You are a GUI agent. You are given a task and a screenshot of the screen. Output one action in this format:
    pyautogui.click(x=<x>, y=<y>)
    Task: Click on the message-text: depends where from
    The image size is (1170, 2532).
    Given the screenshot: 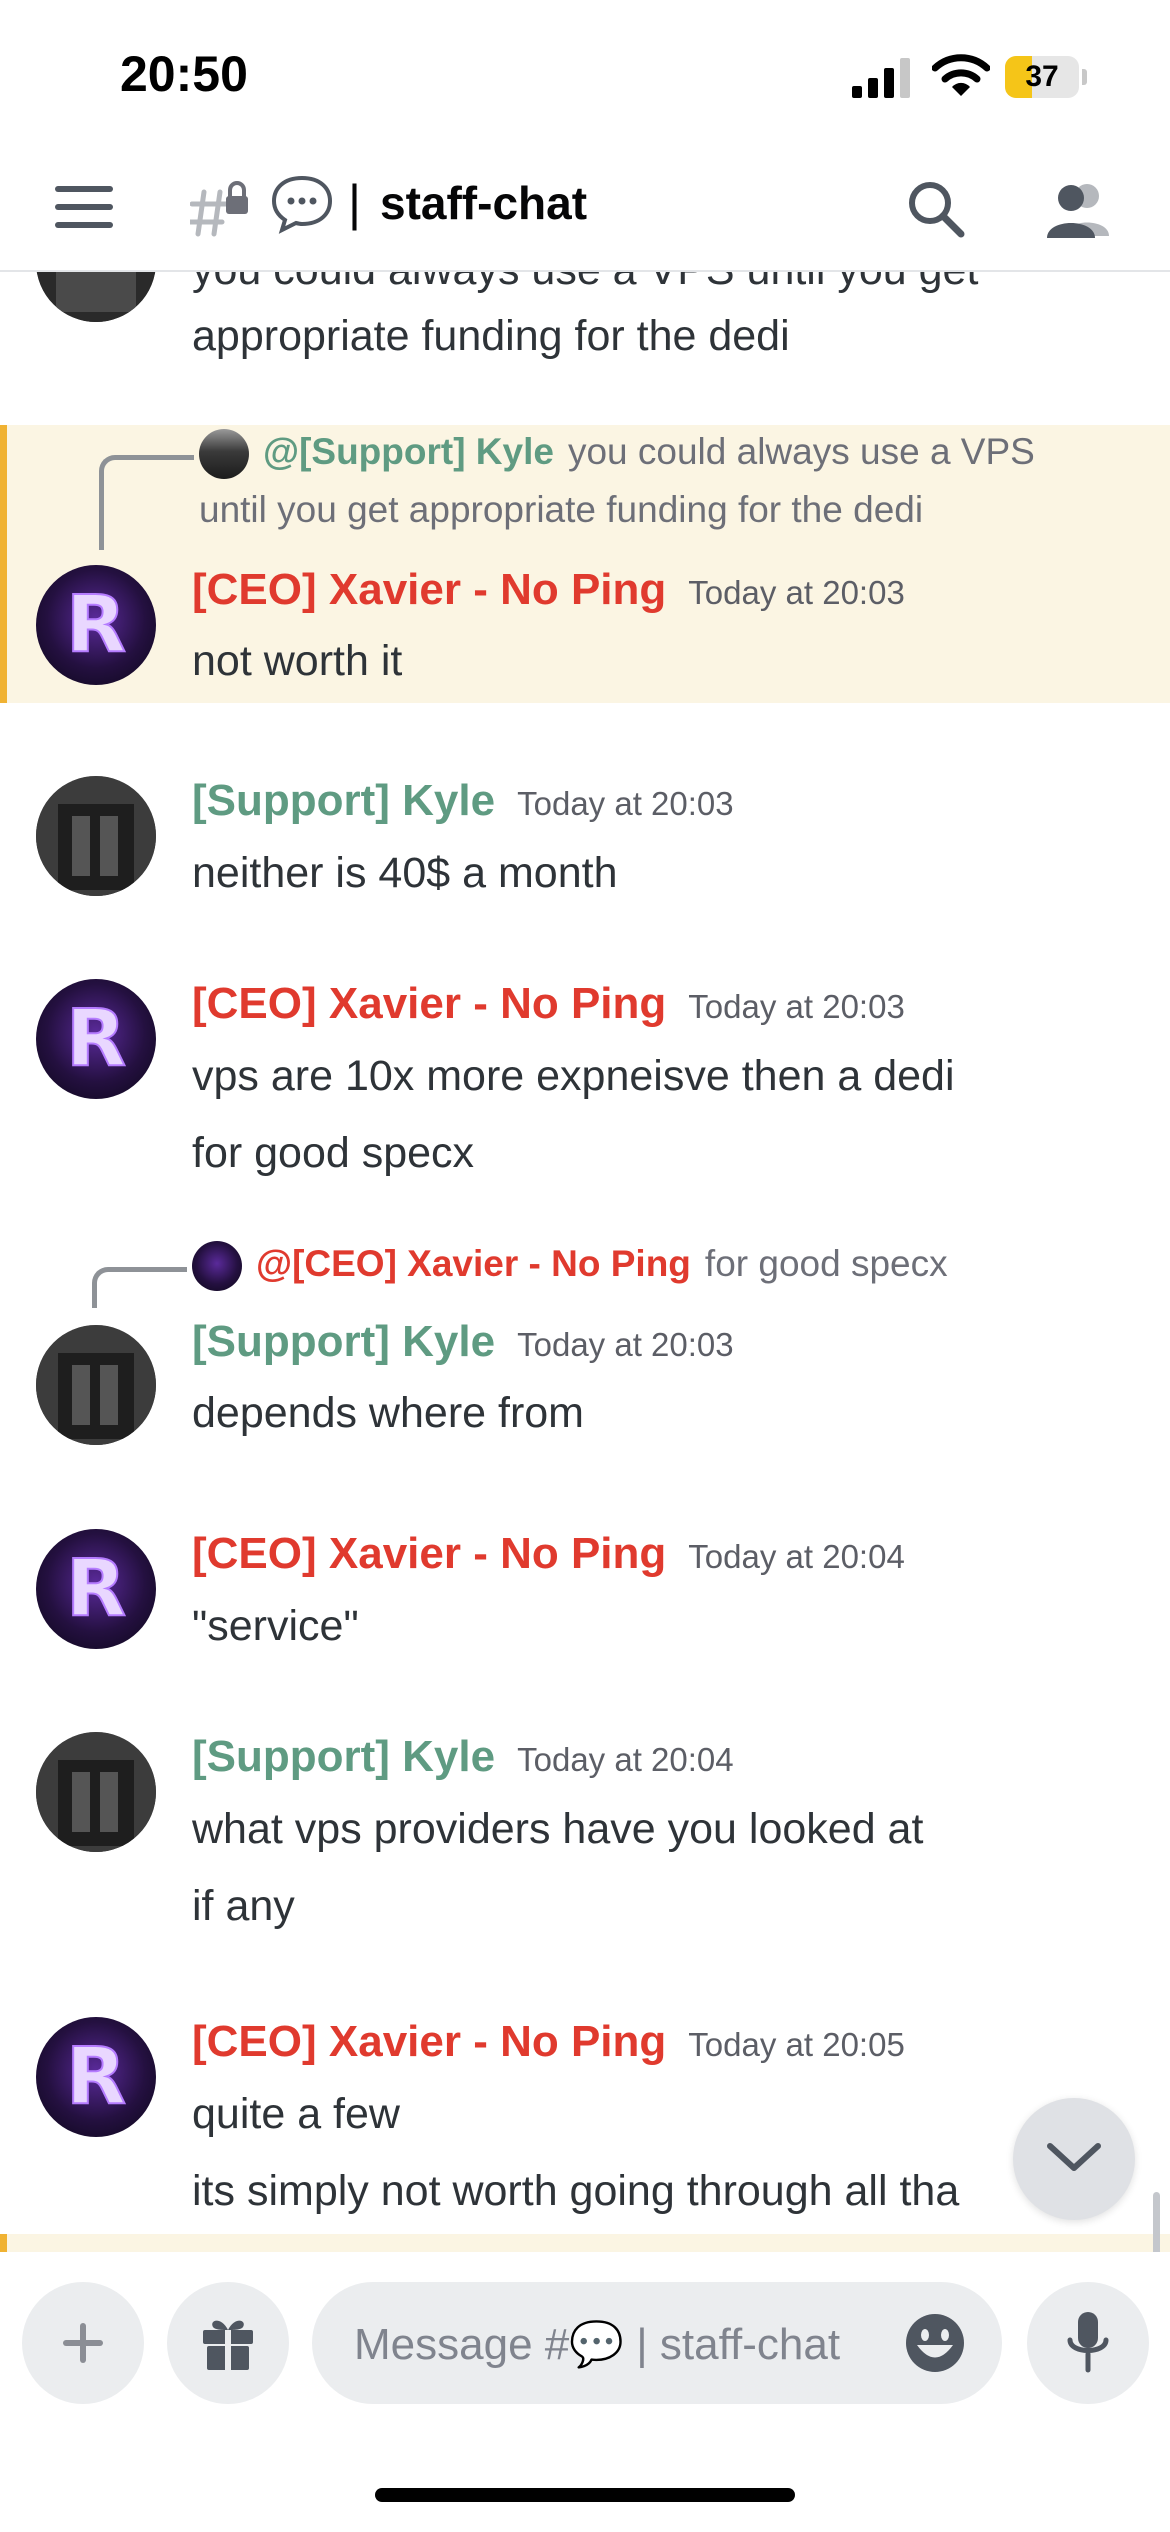 What is the action you would take?
    pyautogui.click(x=388, y=1413)
    